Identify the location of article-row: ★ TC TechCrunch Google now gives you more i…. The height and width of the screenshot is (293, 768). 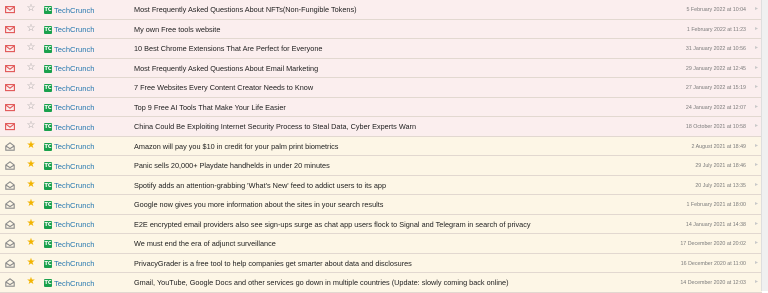
(381, 205).